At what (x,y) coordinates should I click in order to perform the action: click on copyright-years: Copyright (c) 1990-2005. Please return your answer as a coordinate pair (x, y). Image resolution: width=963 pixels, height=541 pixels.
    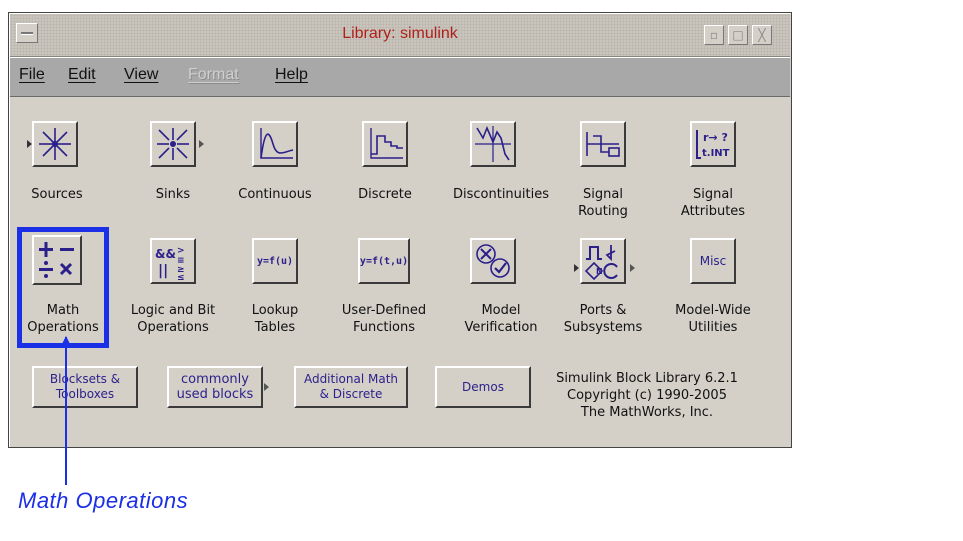
    Looking at the image, I should click on (647, 395).